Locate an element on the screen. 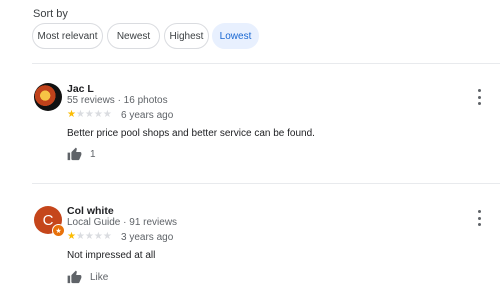 The height and width of the screenshot is (296, 500). reviewer-name: Jac L is located at coordinates (80, 89).